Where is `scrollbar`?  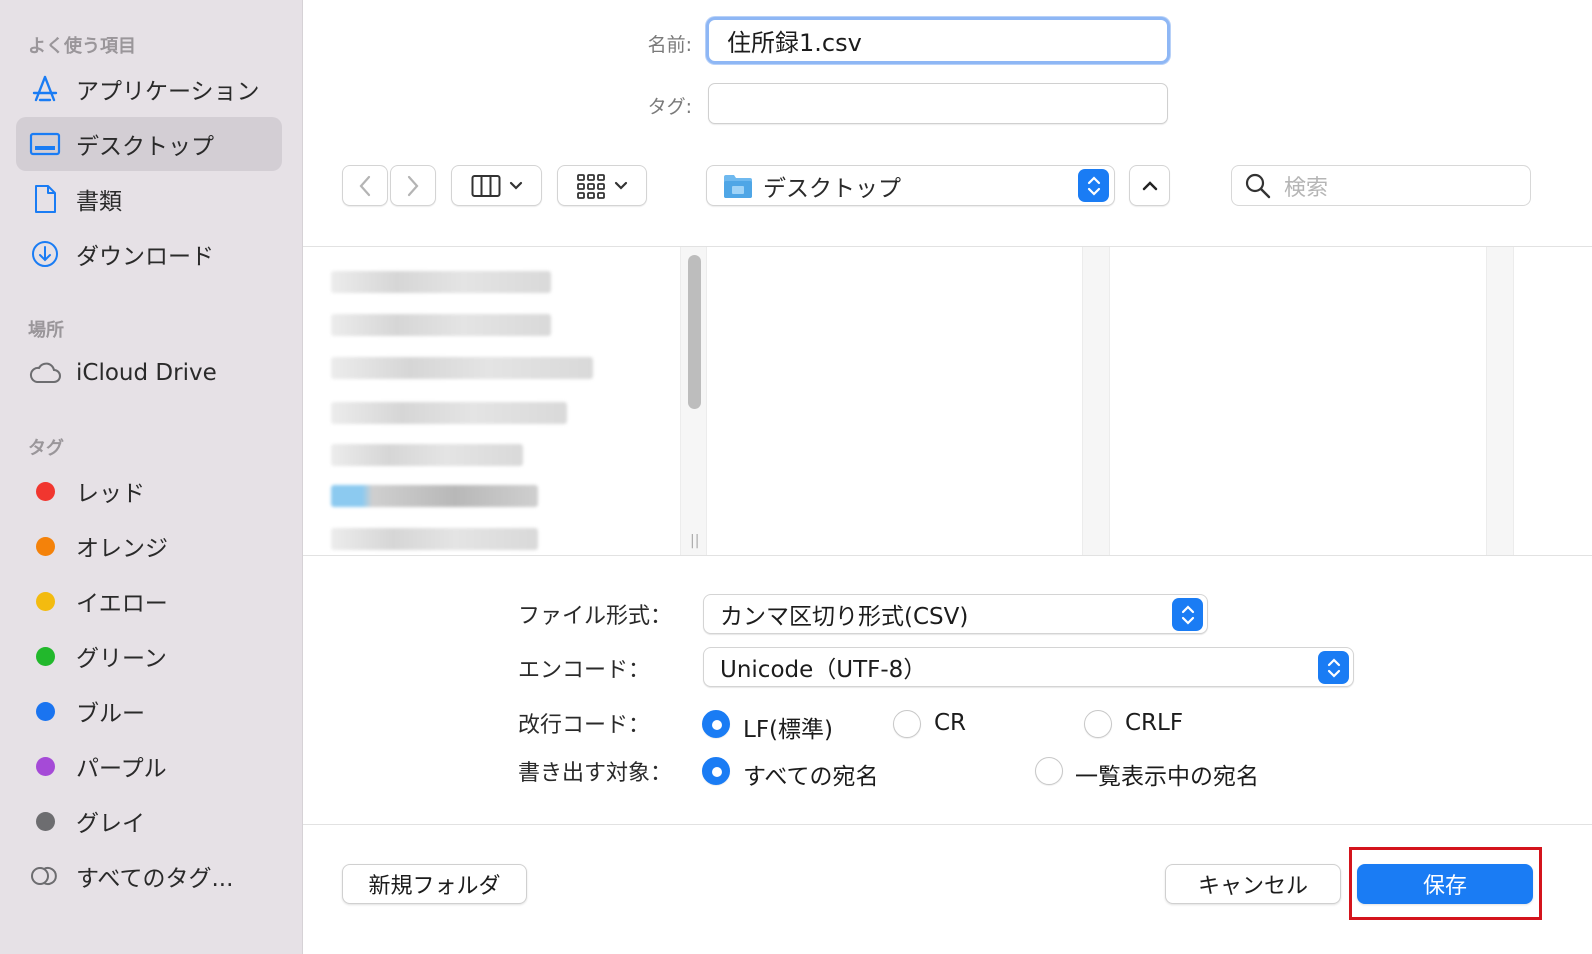 scrollbar is located at coordinates (693, 401).